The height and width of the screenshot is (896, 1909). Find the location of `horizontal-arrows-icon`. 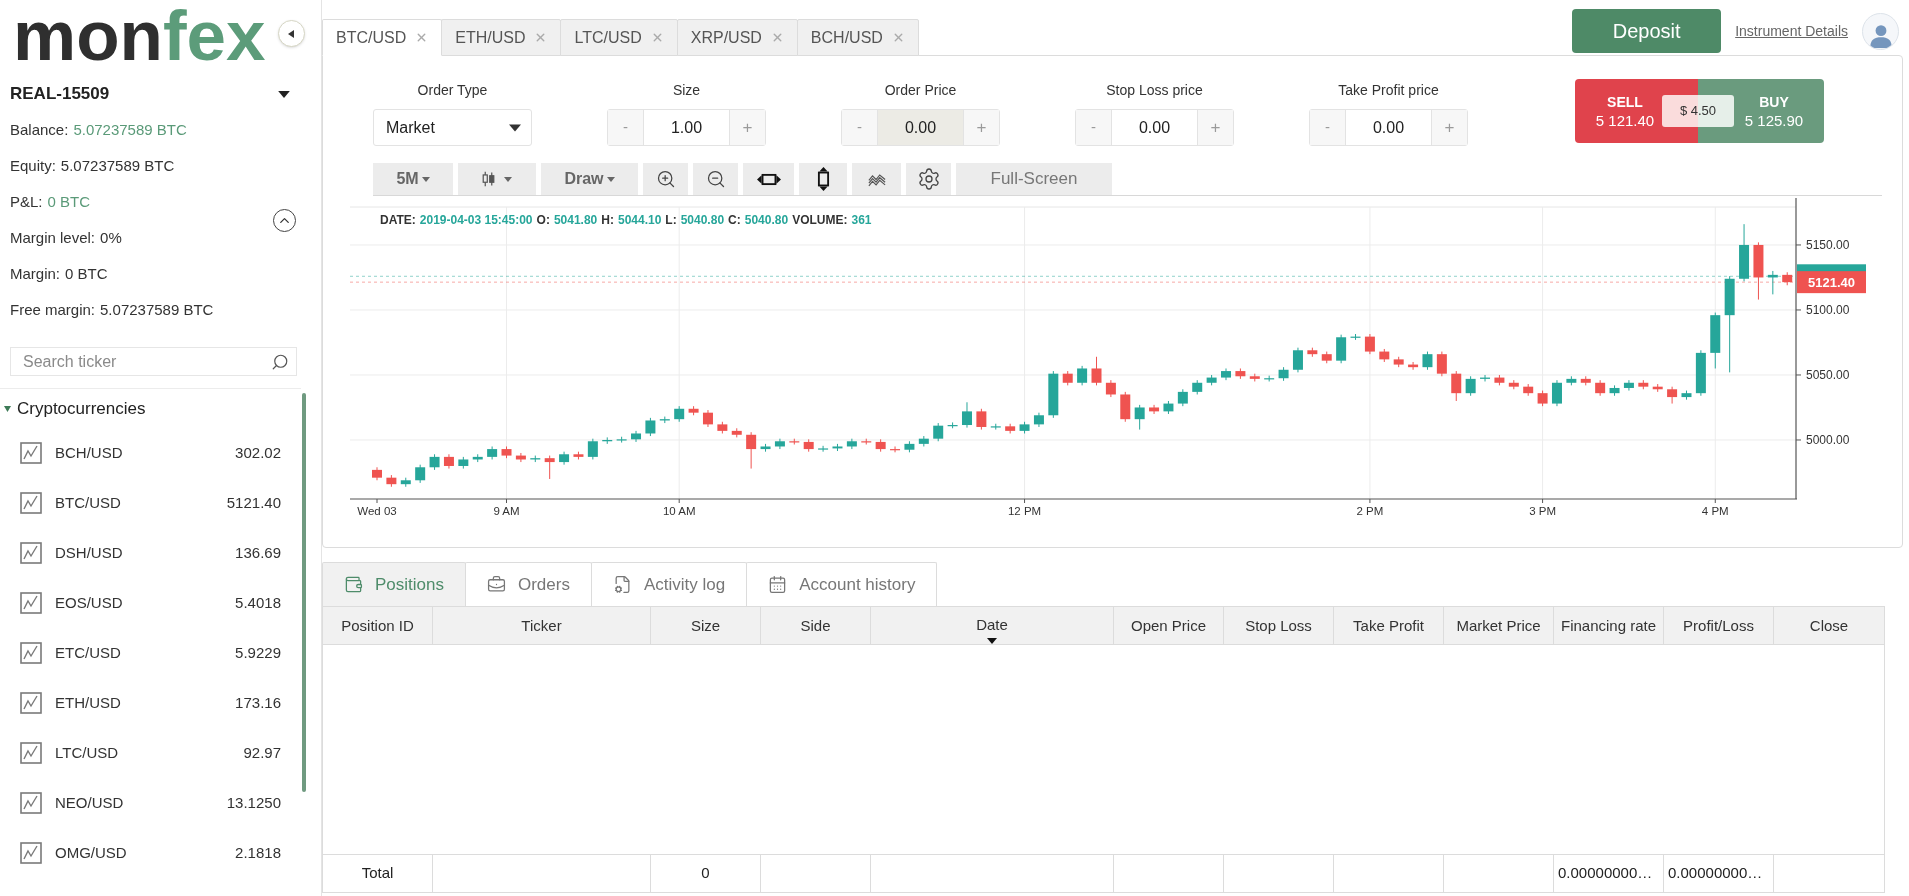

horizontal-arrows-icon is located at coordinates (768, 179).